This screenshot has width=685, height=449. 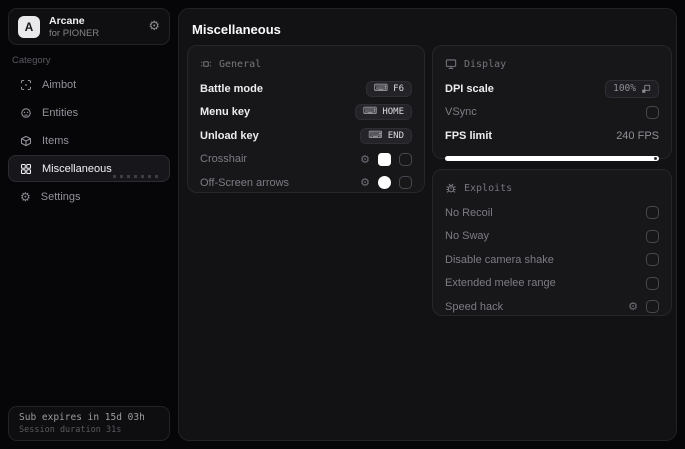 I want to click on no-recoil-row: No Recoil, so click(x=552, y=213).